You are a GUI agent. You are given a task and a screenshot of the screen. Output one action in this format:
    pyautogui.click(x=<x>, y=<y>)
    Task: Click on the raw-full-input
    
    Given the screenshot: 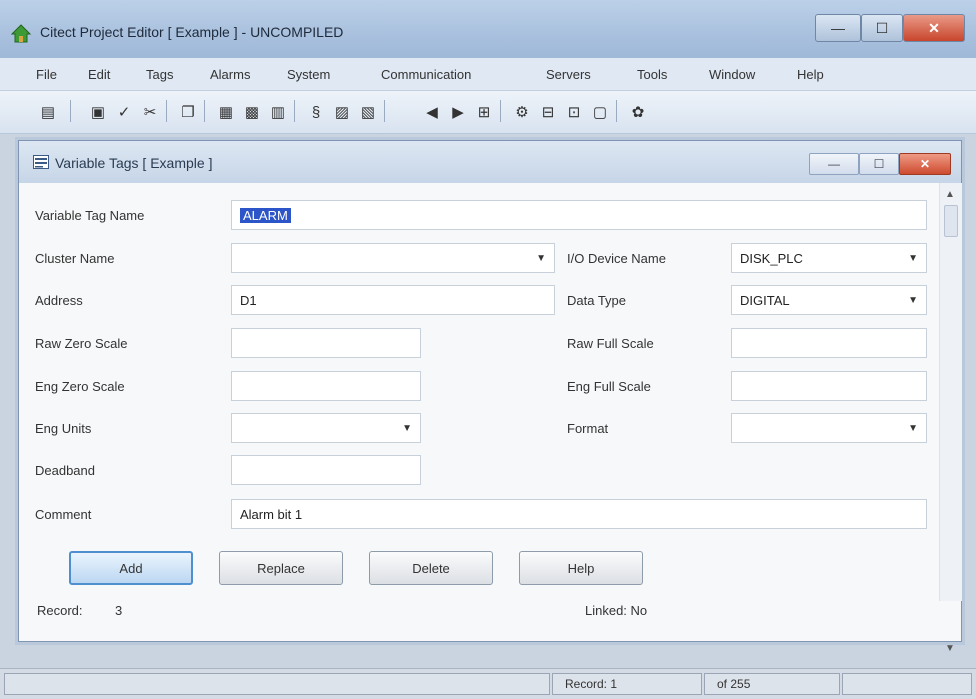 What is the action you would take?
    pyautogui.click(x=829, y=343)
    